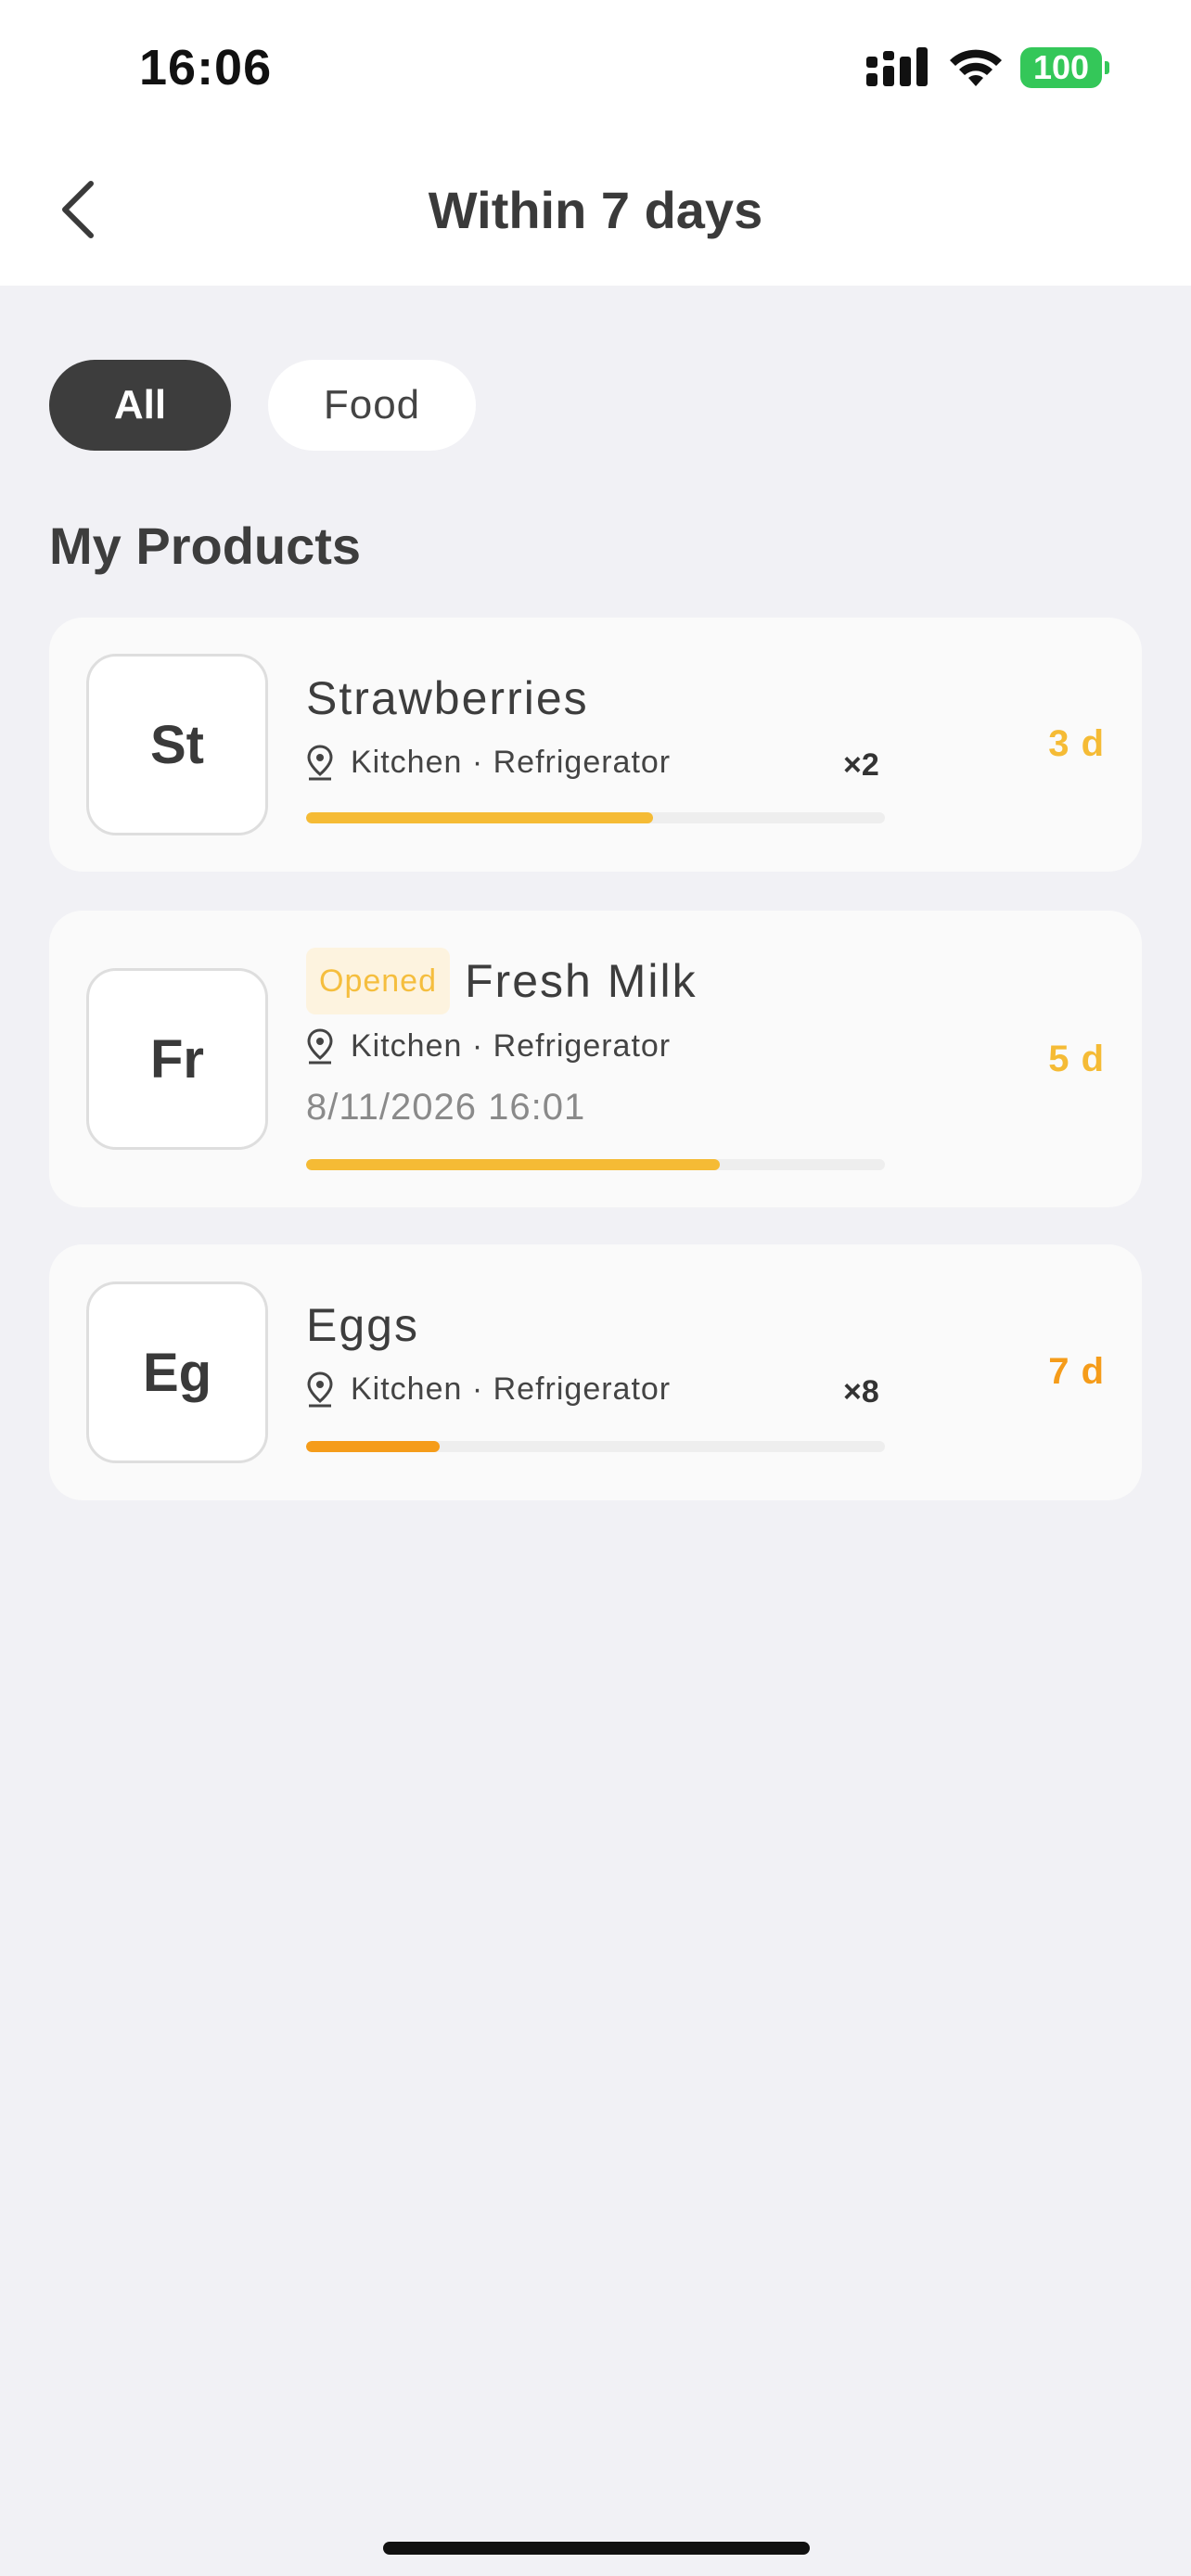 This screenshot has height=2576, width=1191. What do you see at coordinates (446, 1107) in the screenshot?
I see `product-date: 8/11/2026 16:01` at bounding box center [446, 1107].